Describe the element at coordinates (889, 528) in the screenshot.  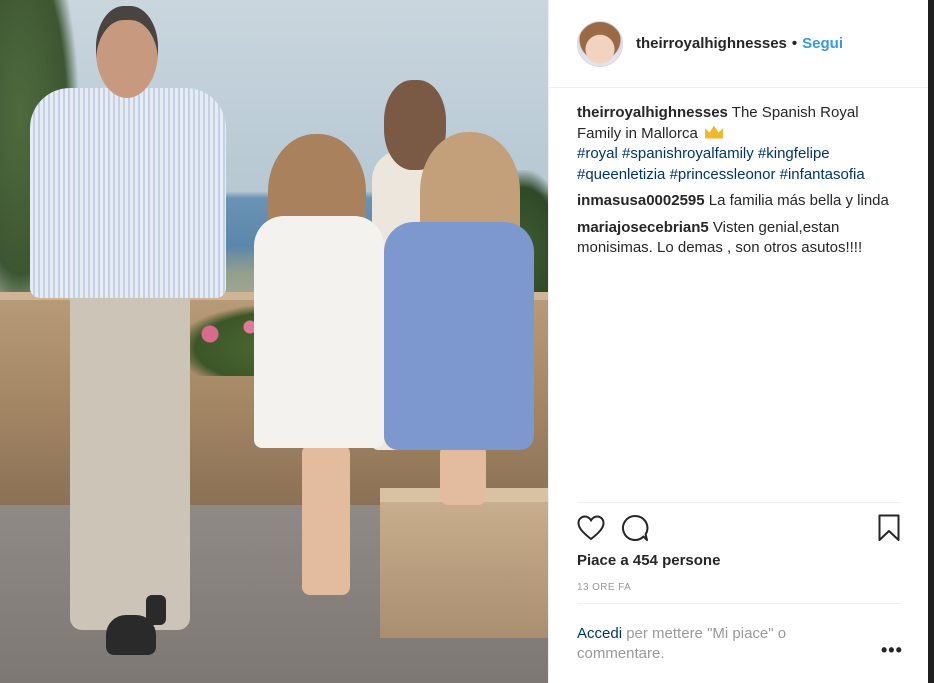
I see `bookmark-icon` at that location.